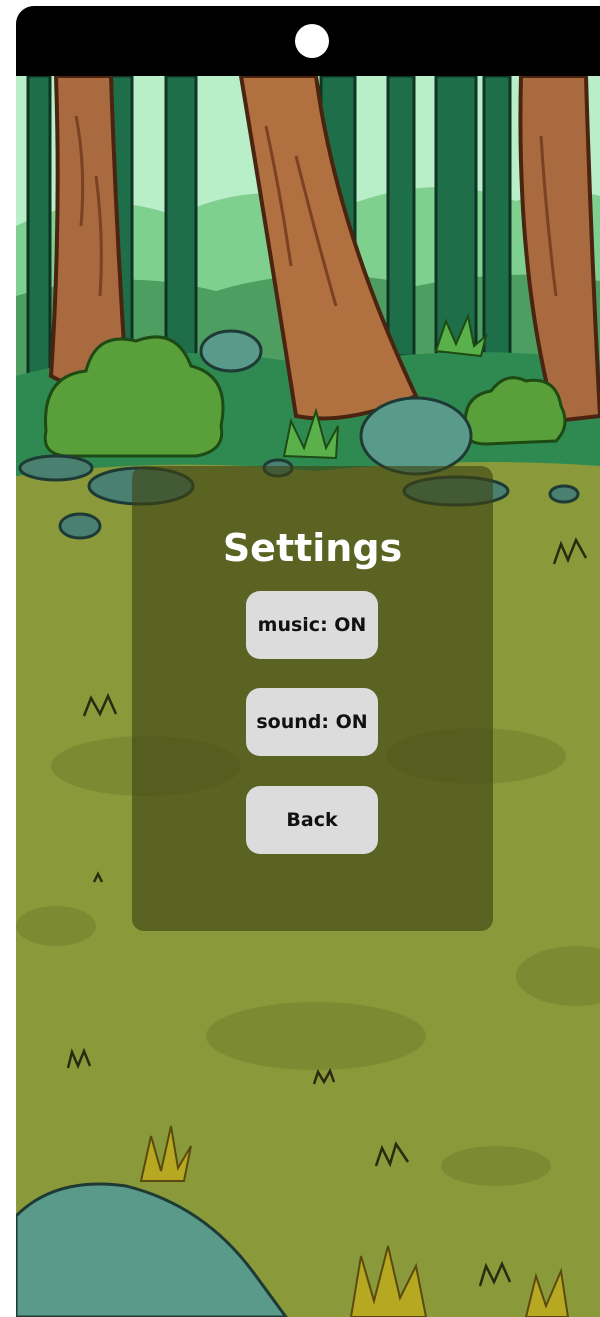  I want to click on status-bar, so click(308, 41).